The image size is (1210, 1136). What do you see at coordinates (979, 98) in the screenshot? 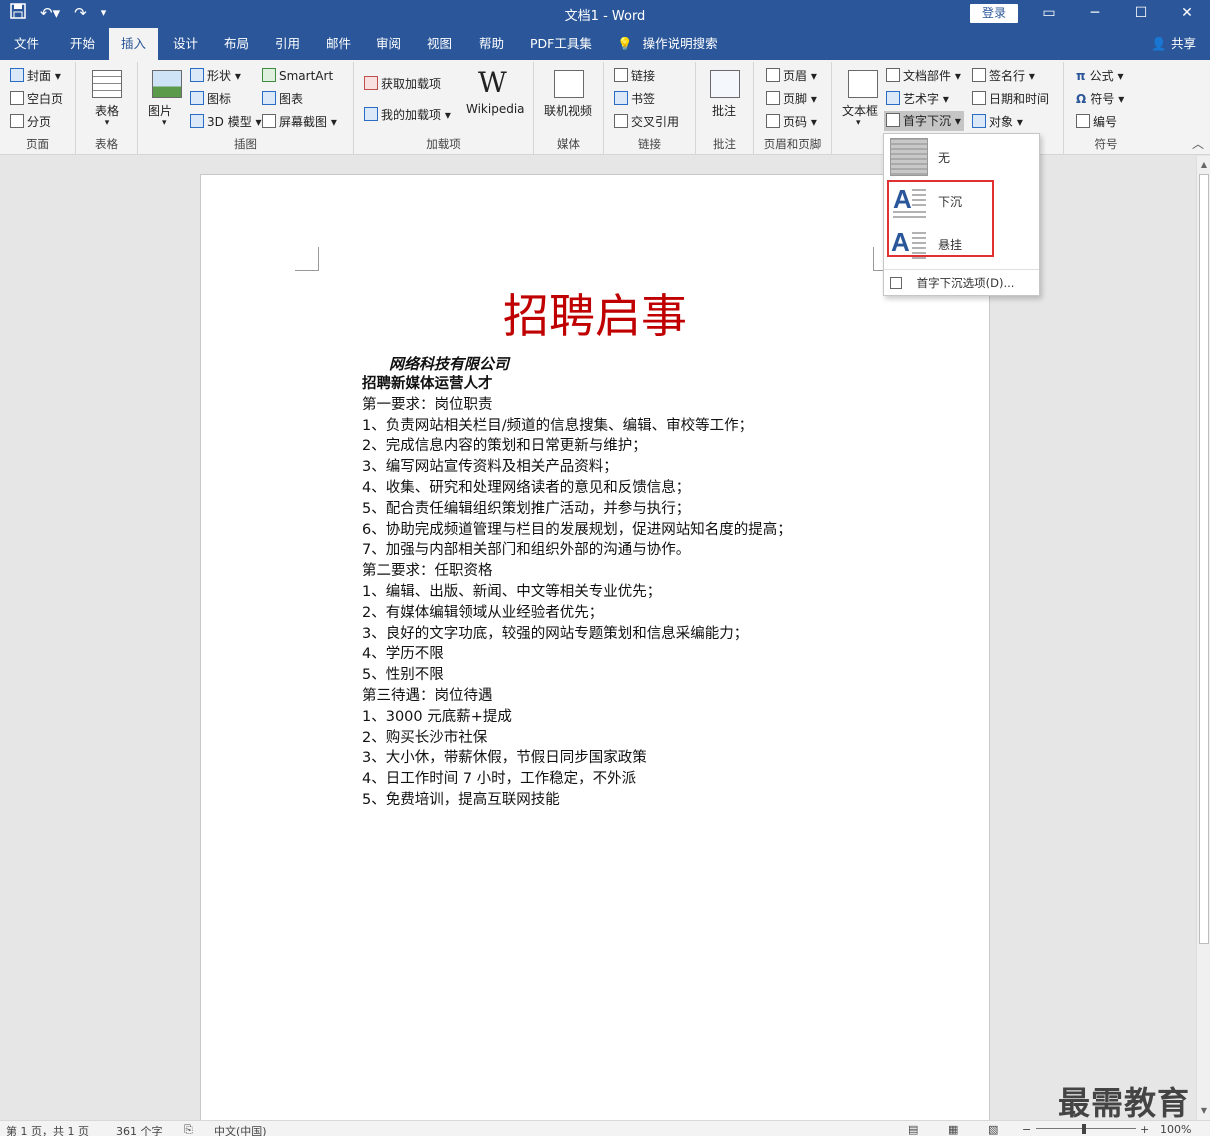
I see `calendar-icon` at bounding box center [979, 98].